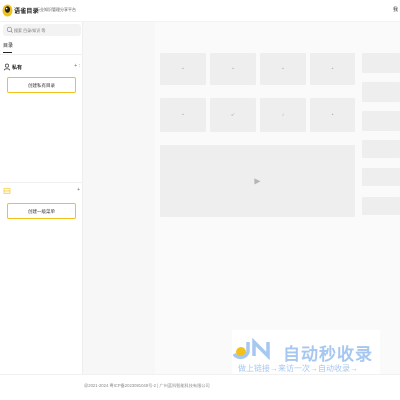 The image size is (400, 400). I want to click on search-box, so click(42, 30).